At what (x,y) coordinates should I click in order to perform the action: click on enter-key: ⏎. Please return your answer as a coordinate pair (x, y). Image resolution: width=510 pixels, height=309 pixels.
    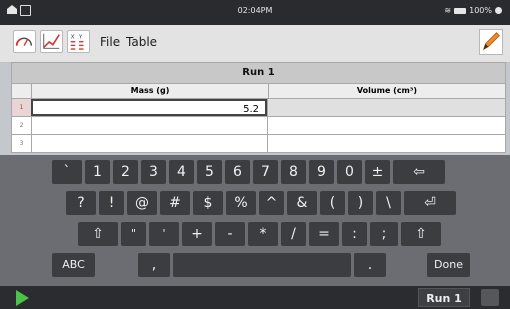
    Looking at the image, I should click on (430, 203).